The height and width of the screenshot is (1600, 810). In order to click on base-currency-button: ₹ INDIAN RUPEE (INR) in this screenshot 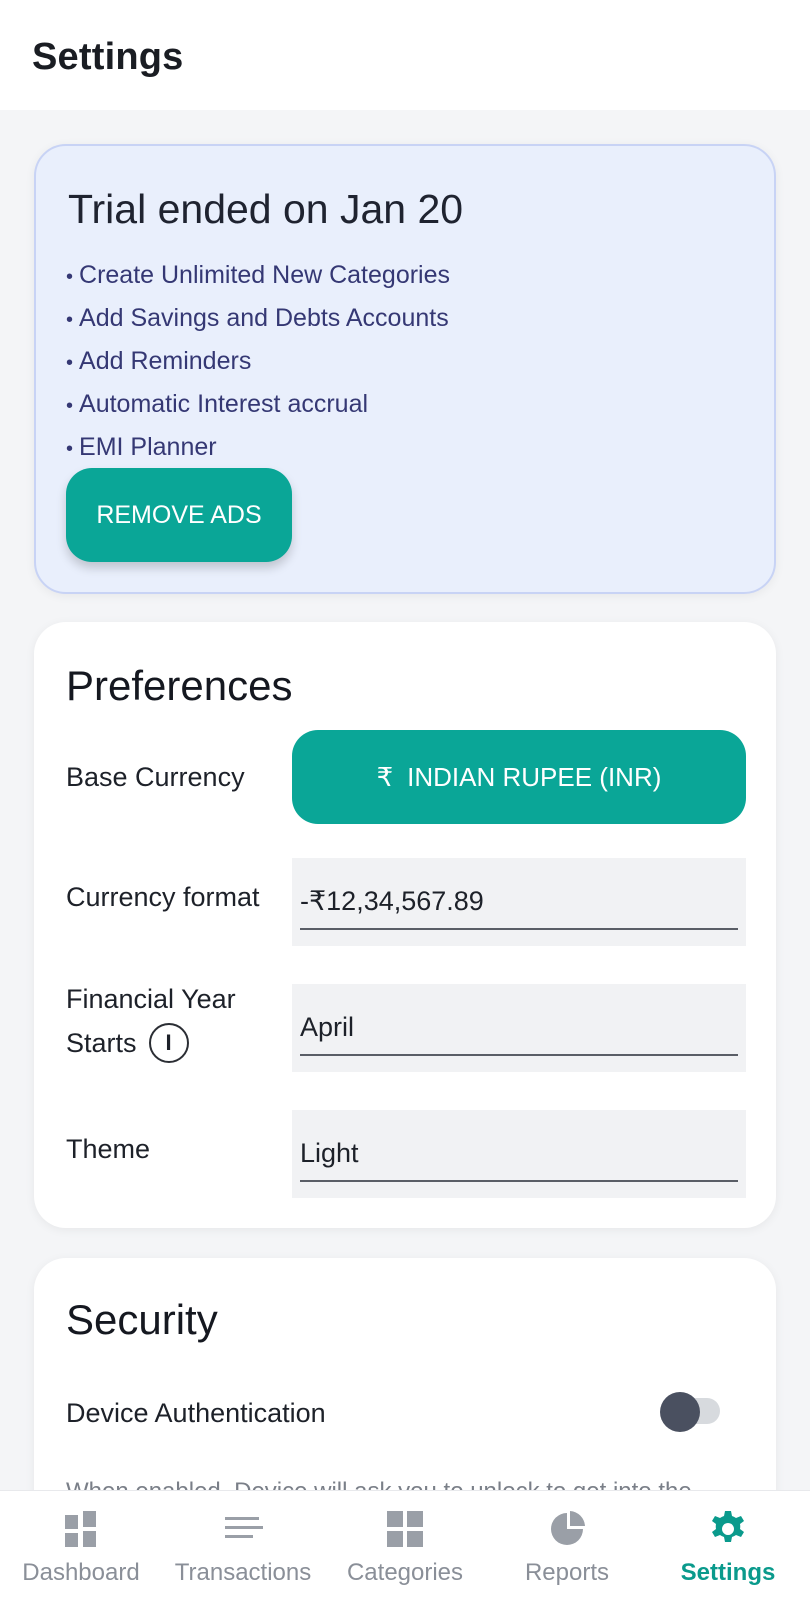, I will do `click(519, 777)`.